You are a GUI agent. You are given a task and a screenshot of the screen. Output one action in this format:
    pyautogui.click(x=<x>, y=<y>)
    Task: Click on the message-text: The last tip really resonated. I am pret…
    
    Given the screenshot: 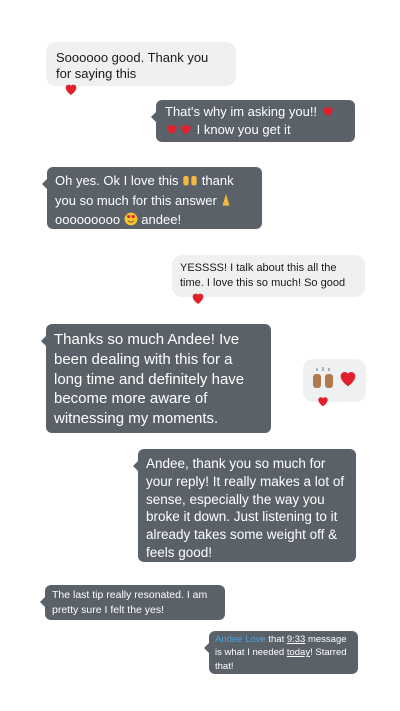 What is the action you would take?
    pyautogui.click(x=130, y=602)
    